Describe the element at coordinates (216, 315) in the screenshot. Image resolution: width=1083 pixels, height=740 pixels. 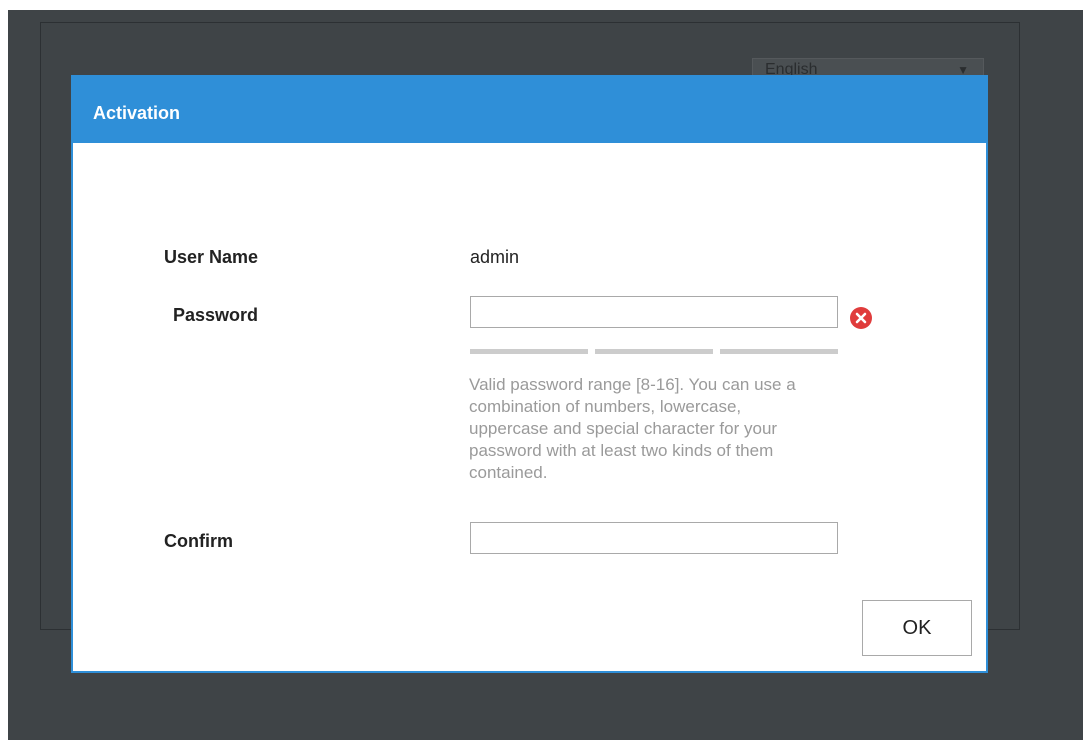
I see `password-label: Password` at that location.